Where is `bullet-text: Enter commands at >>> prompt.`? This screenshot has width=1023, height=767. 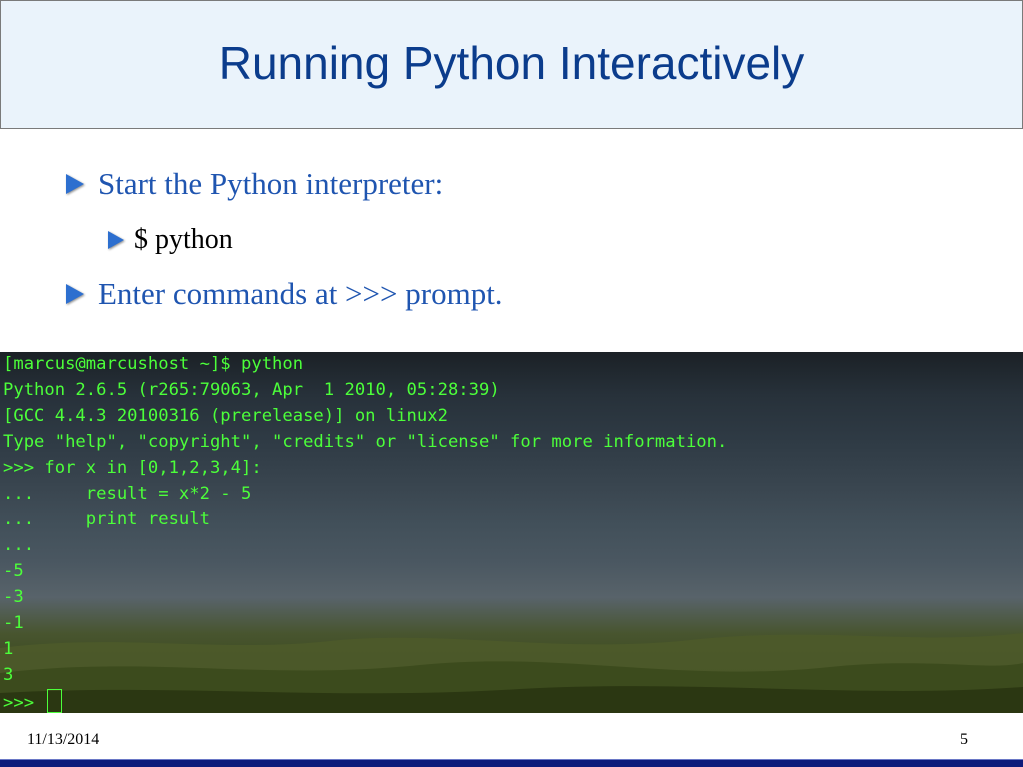
bullet-text: Enter commands at >>> prompt. is located at coordinates (300, 293).